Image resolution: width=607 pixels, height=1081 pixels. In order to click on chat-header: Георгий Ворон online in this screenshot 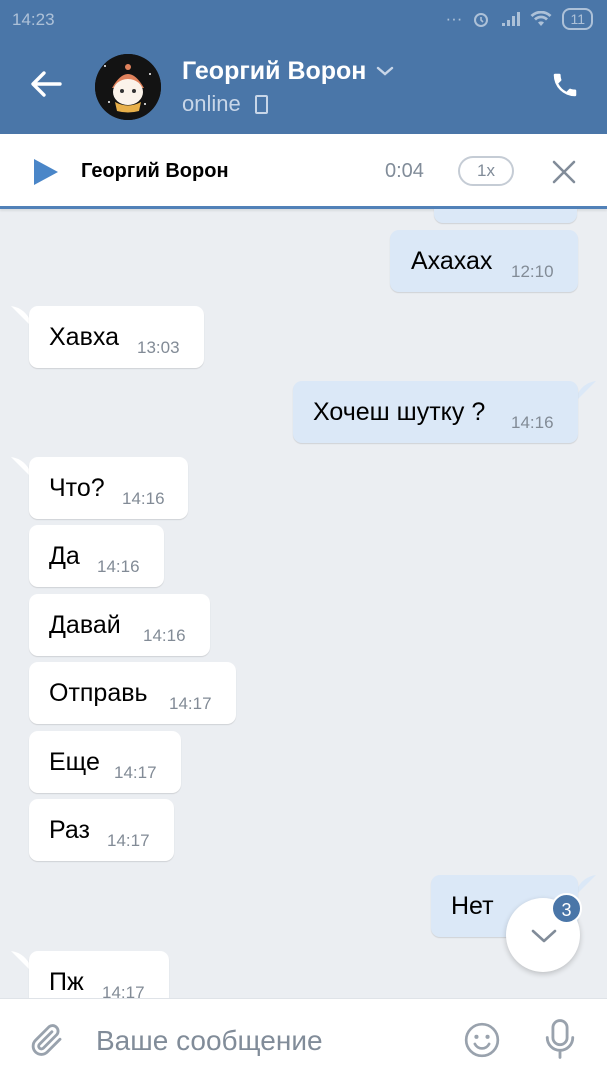, I will do `click(303, 87)`.